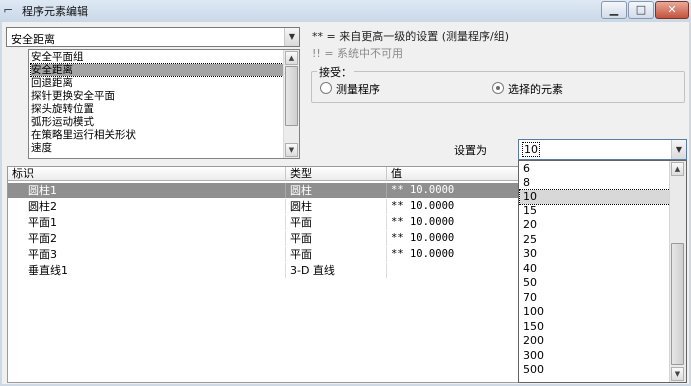 The image size is (691, 386). Describe the element at coordinates (595, 356) in the screenshot. I see `dropdown-option: 300` at that location.